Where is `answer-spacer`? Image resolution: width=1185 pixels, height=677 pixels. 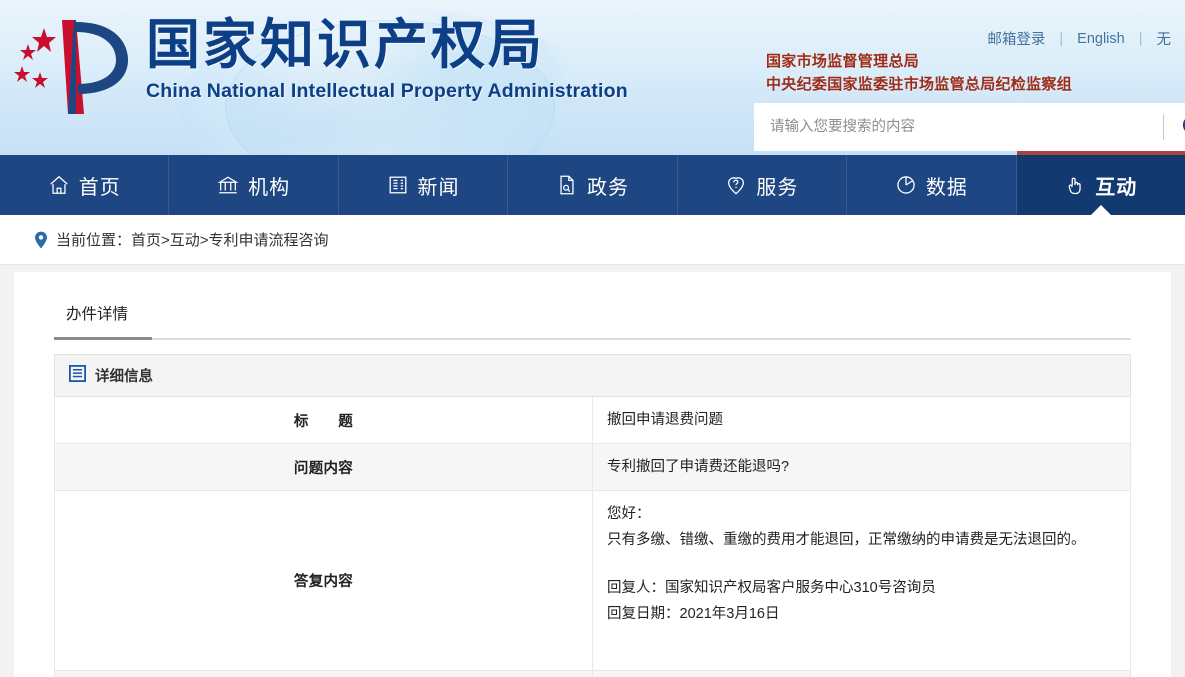
answer-spacer is located at coordinates (861, 564).